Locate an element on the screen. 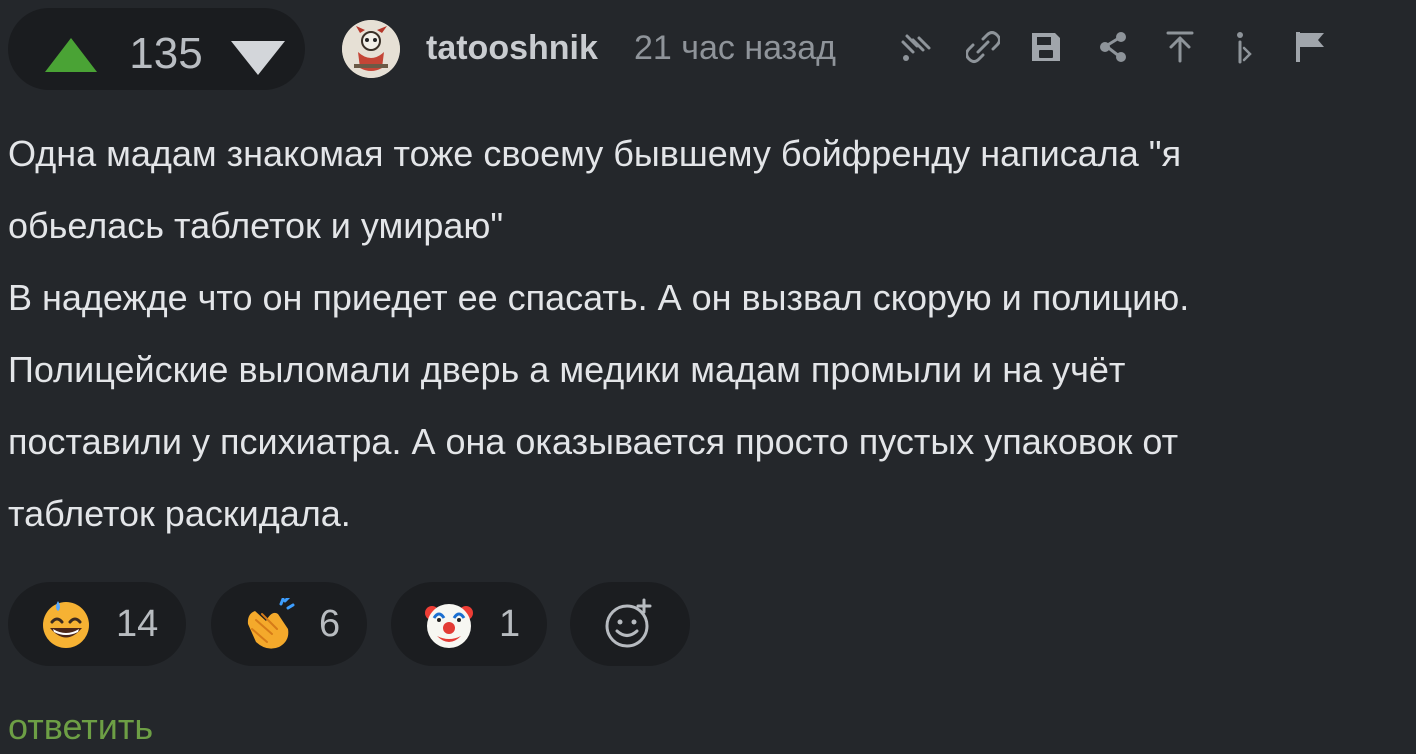 This screenshot has height=754, width=1416. collapse-icon is located at coordinates (1245, 47).